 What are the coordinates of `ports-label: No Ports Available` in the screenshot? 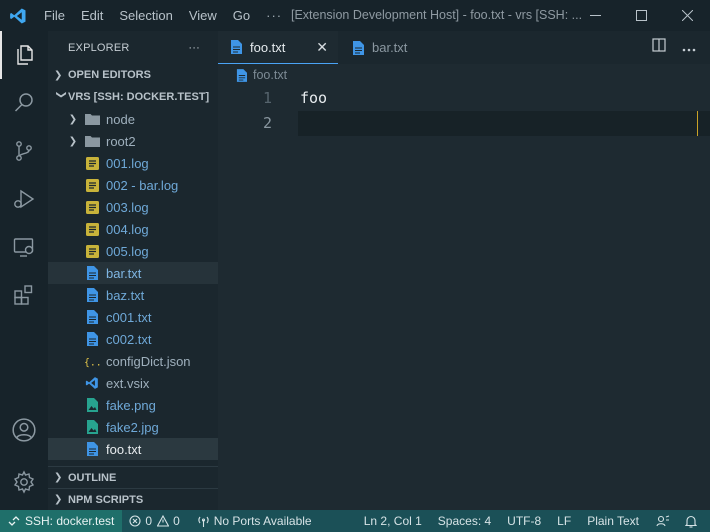 It's located at (262, 521).